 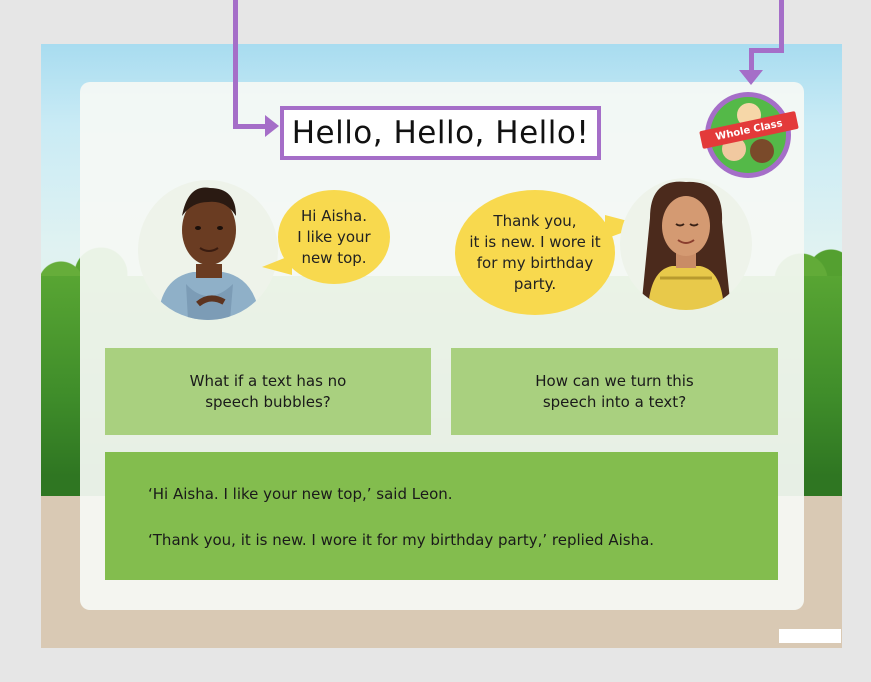 I want to click on leon-speech-text: Hi Aisha. I like your new top., so click(x=334, y=236).